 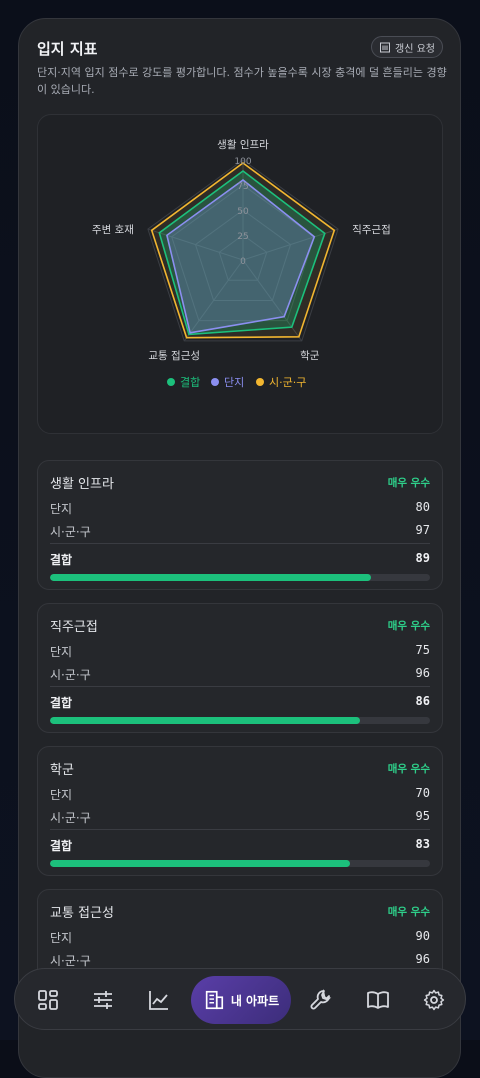 I want to click on radar-tick-label: 0, so click(x=243, y=262).